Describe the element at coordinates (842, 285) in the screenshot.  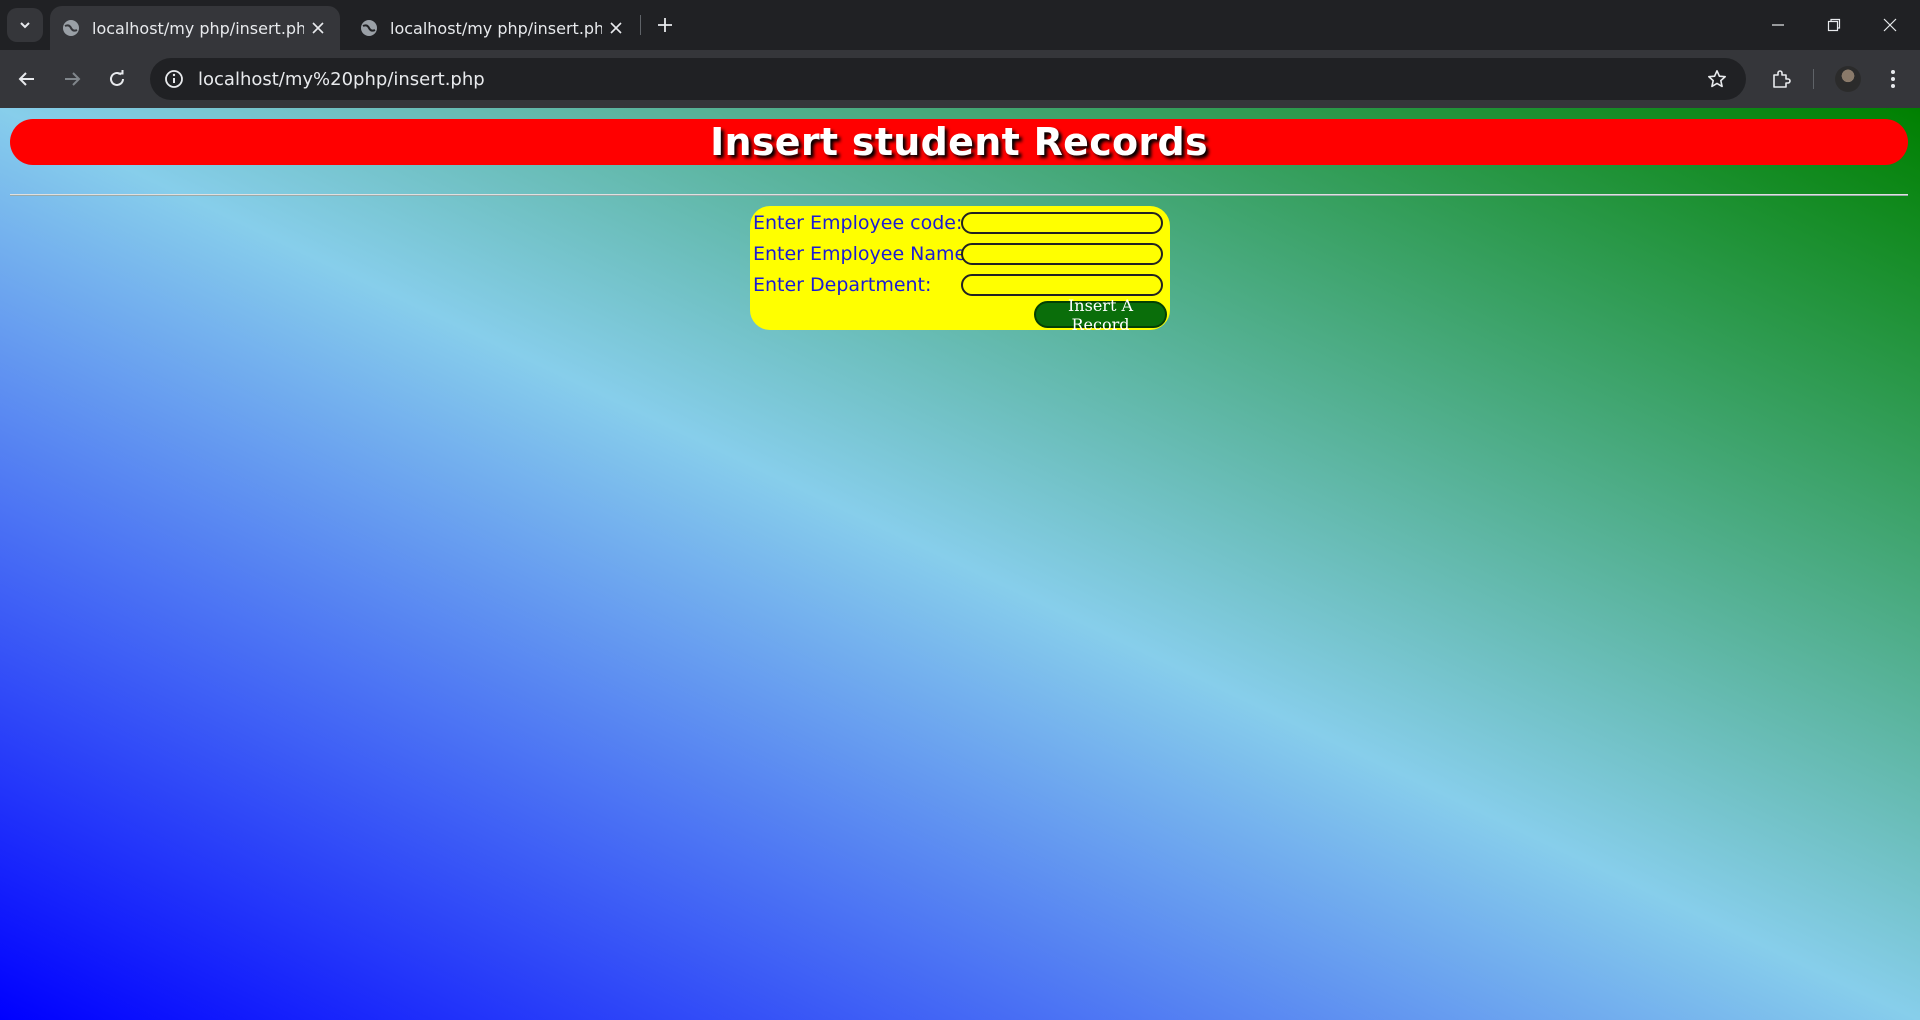
I see `department-label: Enter Department:` at that location.